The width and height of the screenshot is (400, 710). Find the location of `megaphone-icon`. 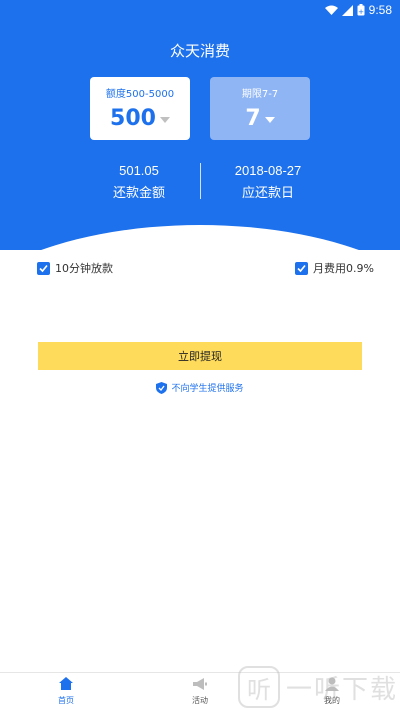

megaphone-icon is located at coordinates (200, 684).